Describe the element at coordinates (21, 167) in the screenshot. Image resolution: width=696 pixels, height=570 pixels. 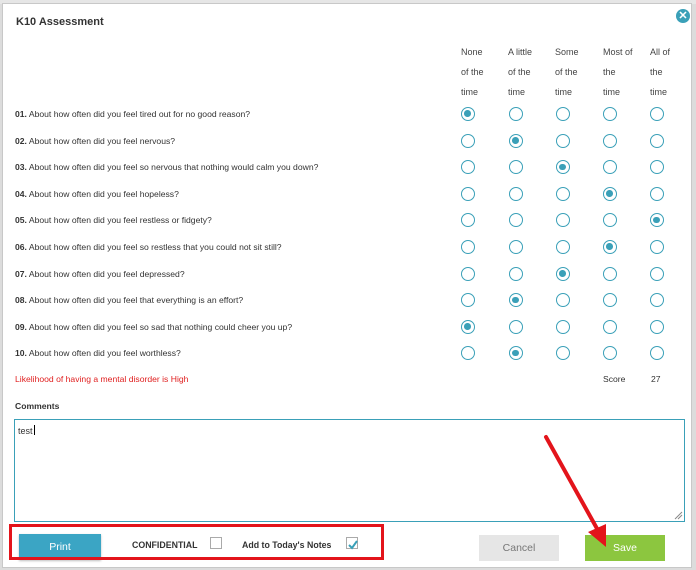
I see `question-number: 03.` at that location.